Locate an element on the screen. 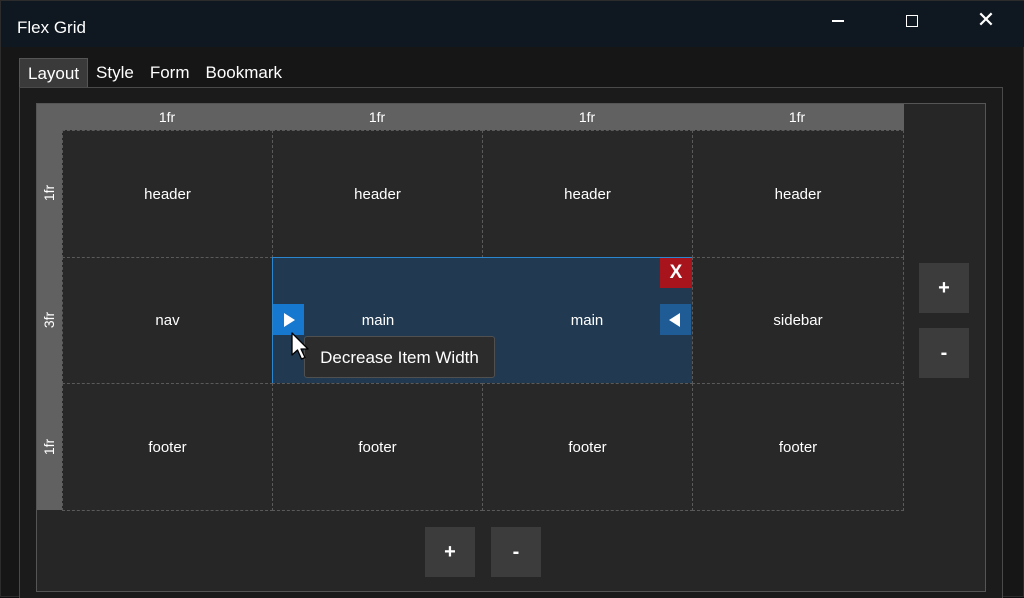  play-right-icon is located at coordinates (289, 319).